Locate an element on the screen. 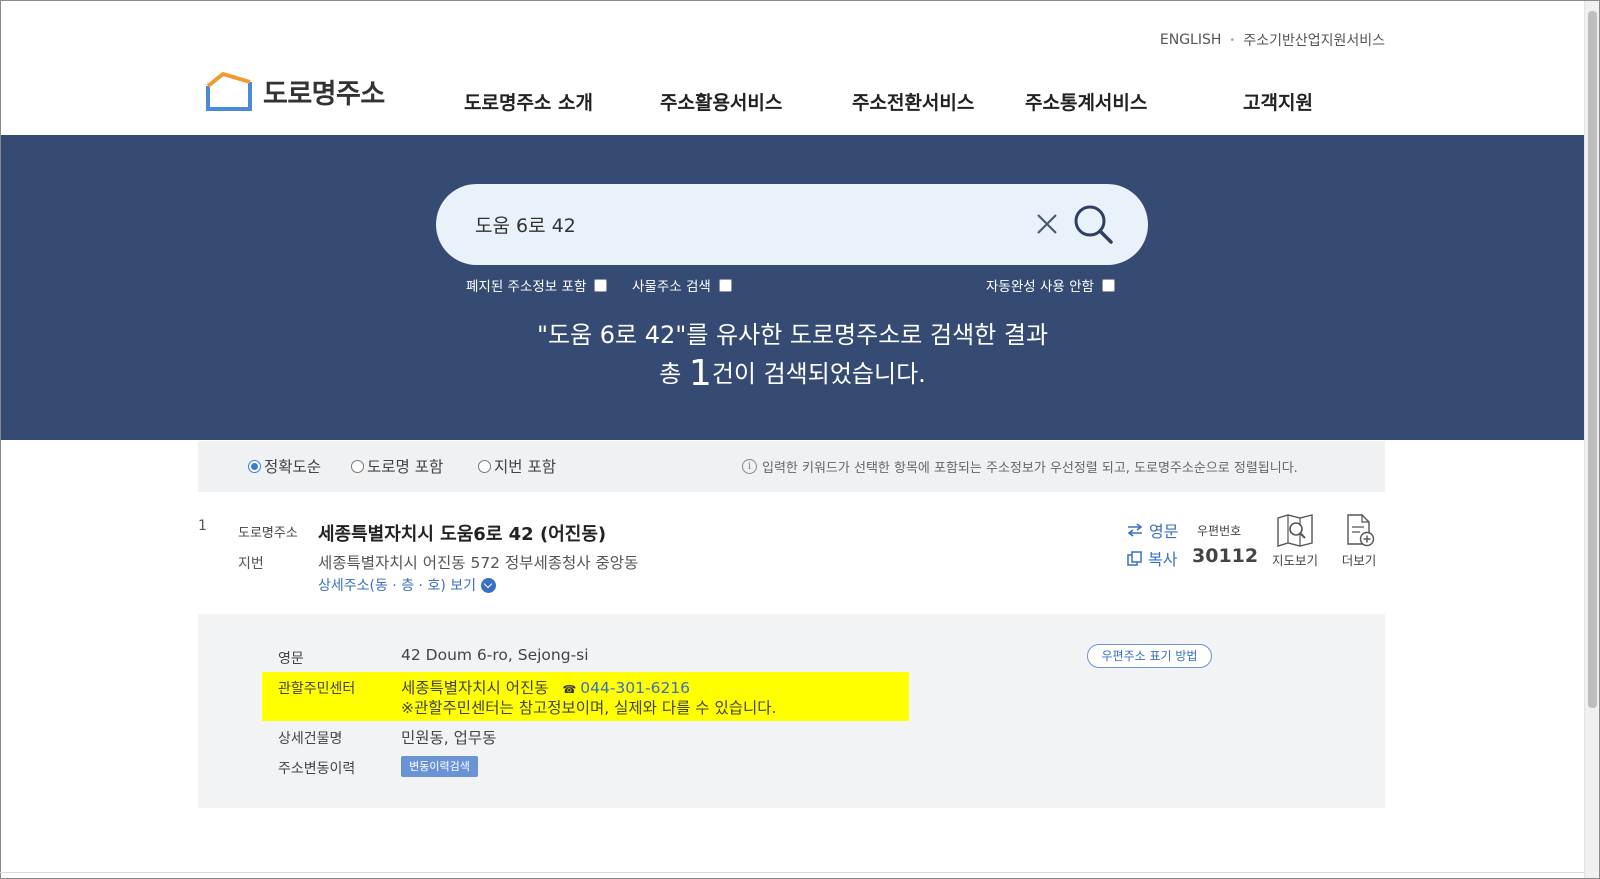 The width and height of the screenshot is (1600, 879). result-summary-query: "도움 6로 42"를 유사한 도로명주소로 검색한 결과 is located at coordinates (792, 335).